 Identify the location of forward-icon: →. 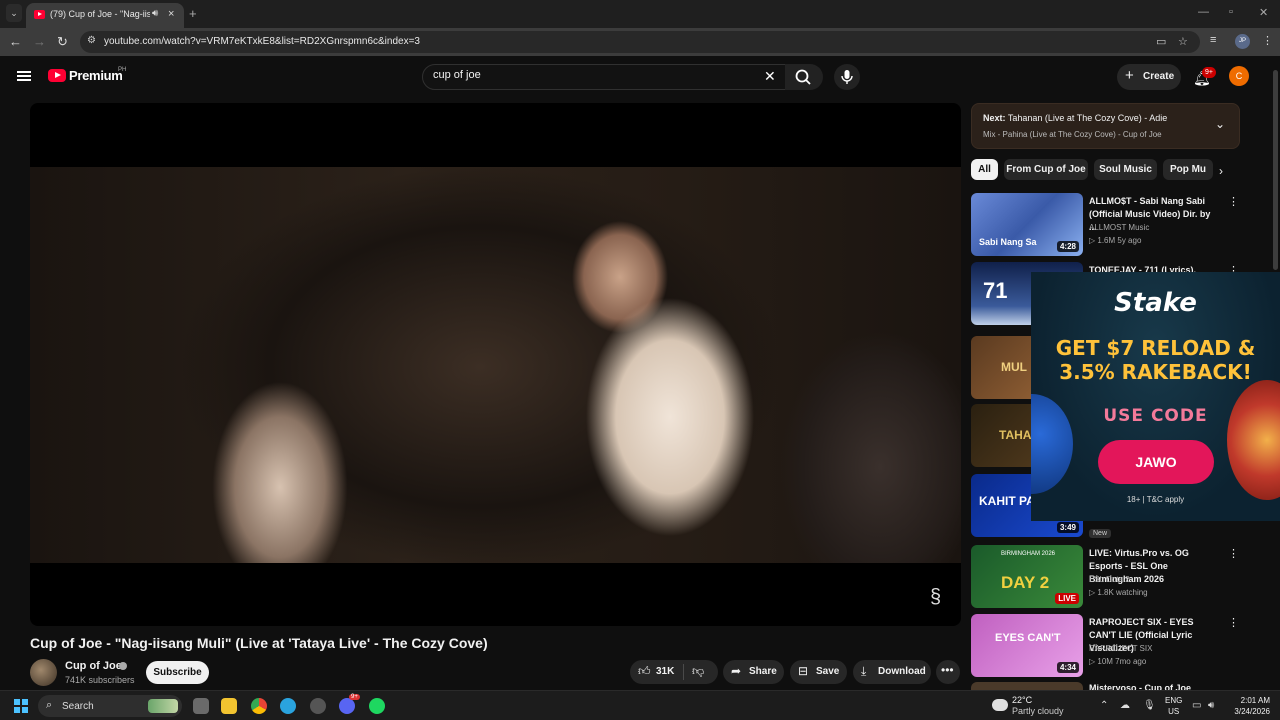
(39, 41).